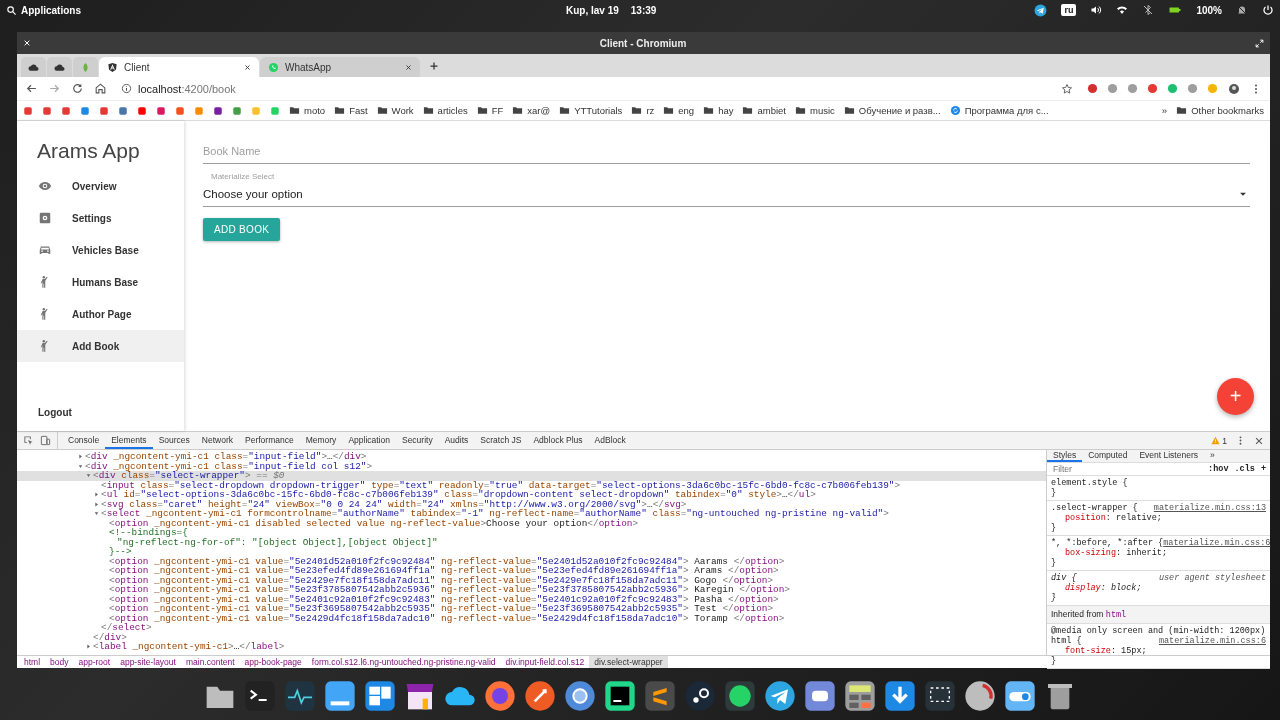 The height and width of the screenshot is (720, 1280). I want to click on book-name-field: Book Name, so click(726, 151).